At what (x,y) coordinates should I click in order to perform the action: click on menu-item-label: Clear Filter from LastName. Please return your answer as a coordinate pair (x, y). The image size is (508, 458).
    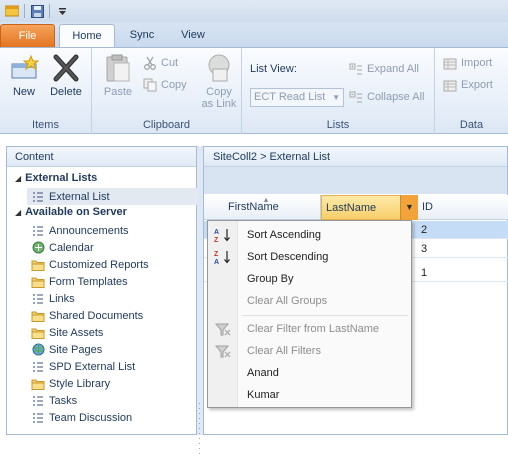
    Looking at the image, I should click on (313, 329).